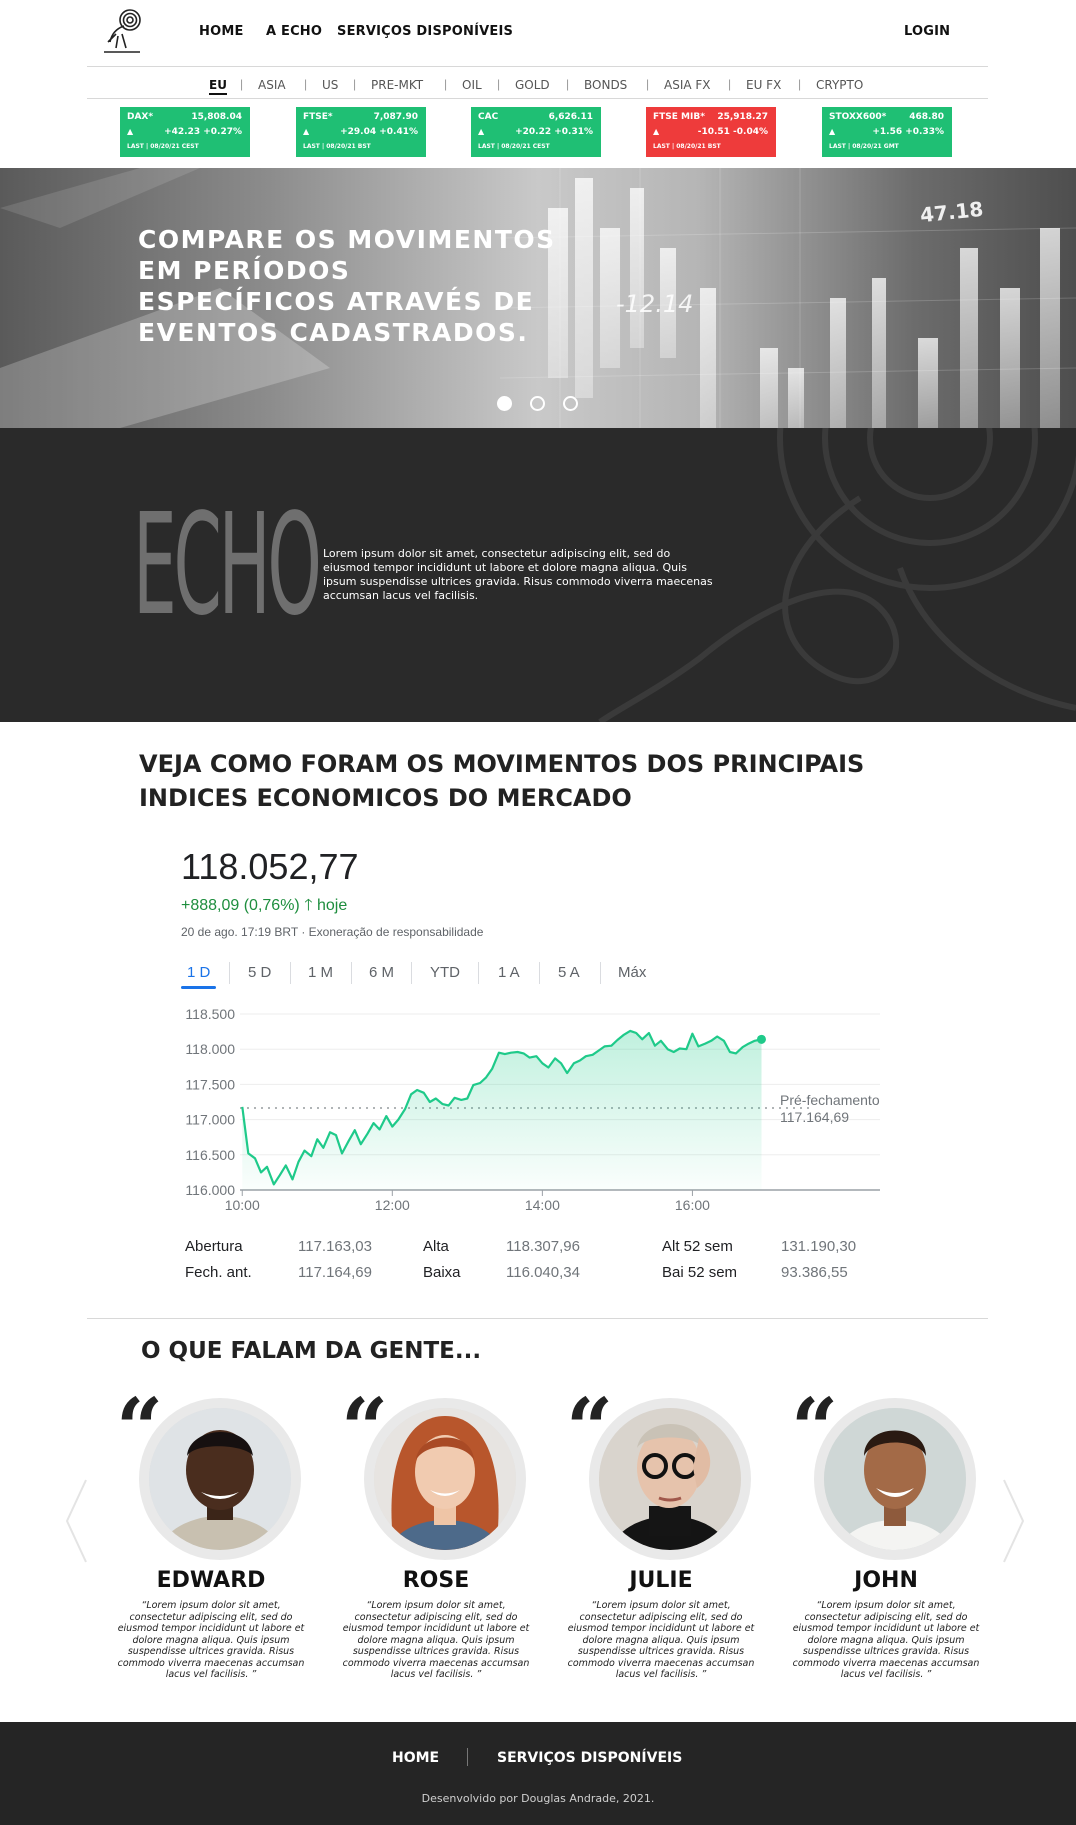  Describe the element at coordinates (76, 1521) in the screenshot. I see `chevron-left-icon` at that location.